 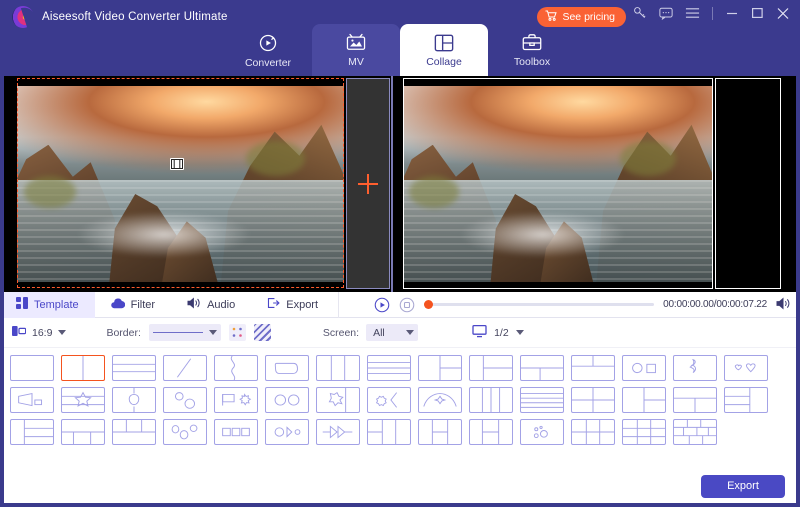 What do you see at coordinates (501, 332) in the screenshot?
I see `page-value: 1/2` at bounding box center [501, 332].